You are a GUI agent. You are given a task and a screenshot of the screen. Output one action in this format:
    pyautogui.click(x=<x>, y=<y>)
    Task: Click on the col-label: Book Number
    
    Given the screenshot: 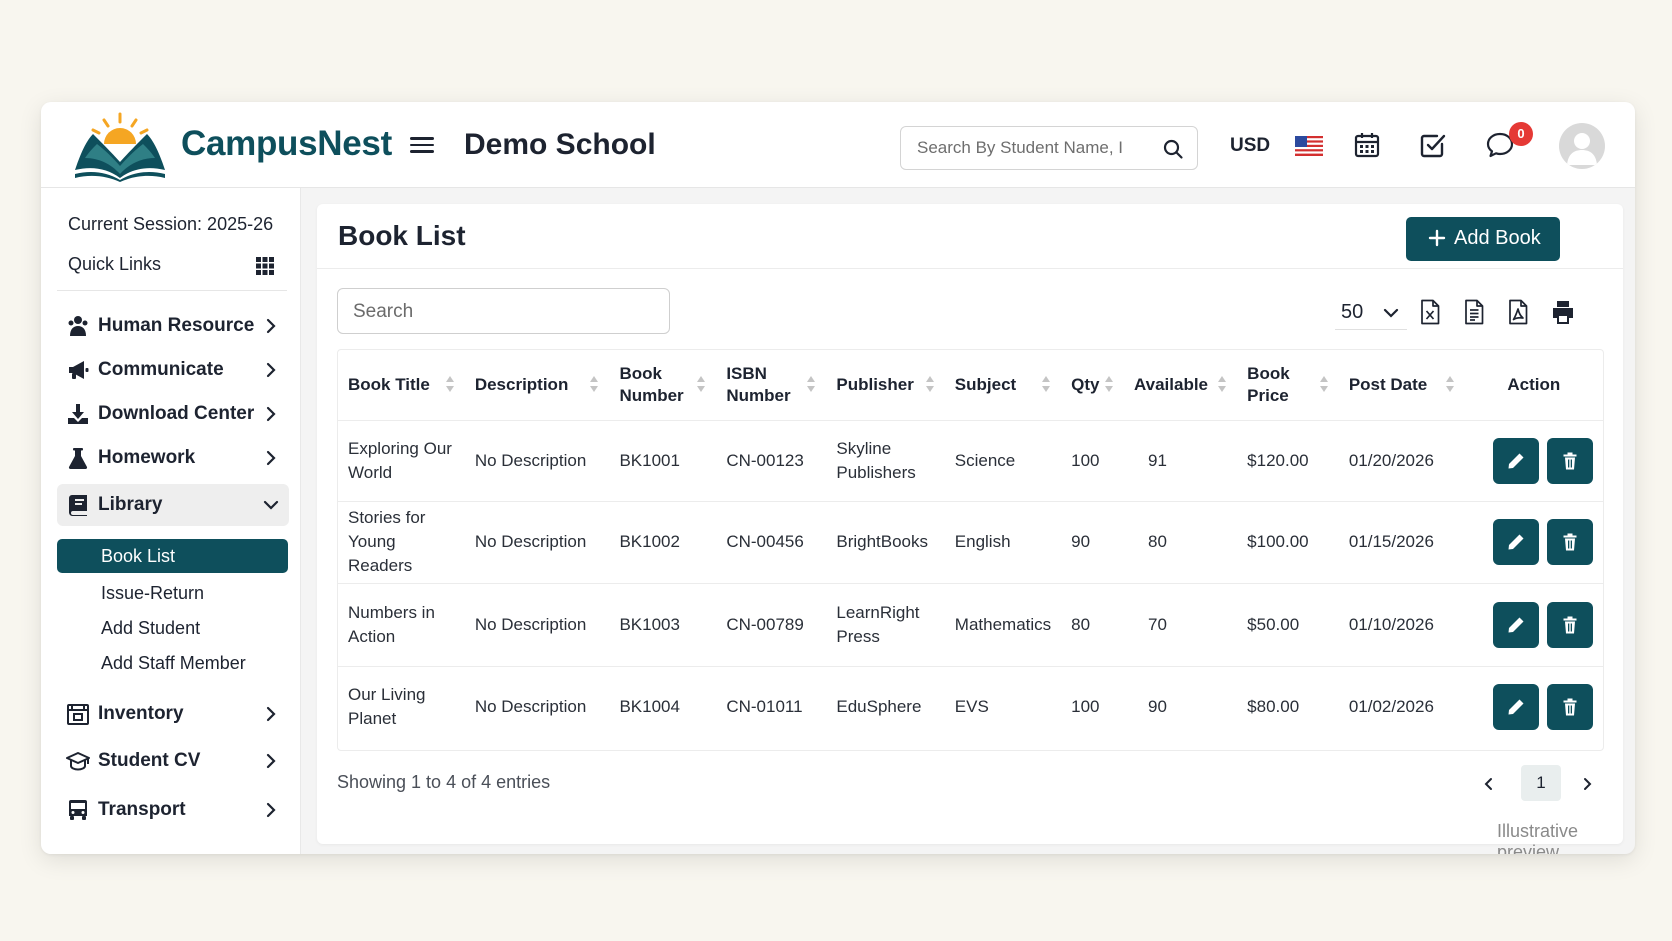 What is the action you would take?
    pyautogui.click(x=651, y=384)
    